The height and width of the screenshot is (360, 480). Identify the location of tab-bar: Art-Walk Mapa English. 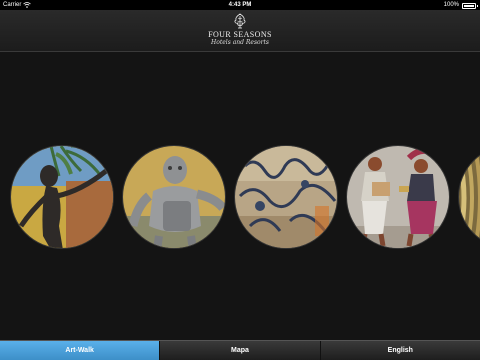
(240, 350).